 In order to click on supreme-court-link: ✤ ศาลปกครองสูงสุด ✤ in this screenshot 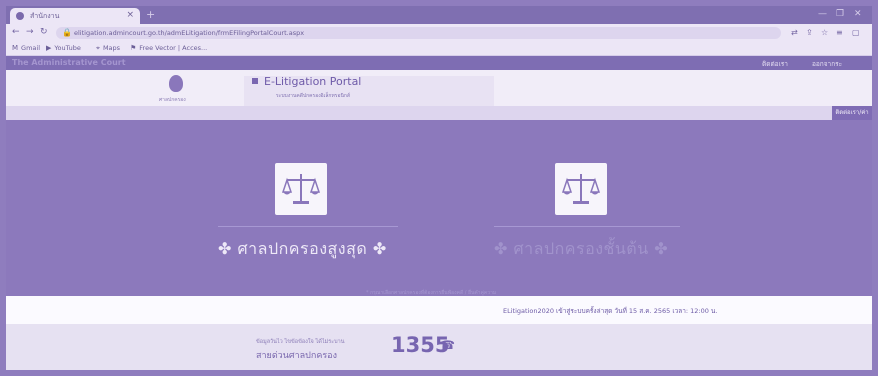, I will do `click(302, 249)`.